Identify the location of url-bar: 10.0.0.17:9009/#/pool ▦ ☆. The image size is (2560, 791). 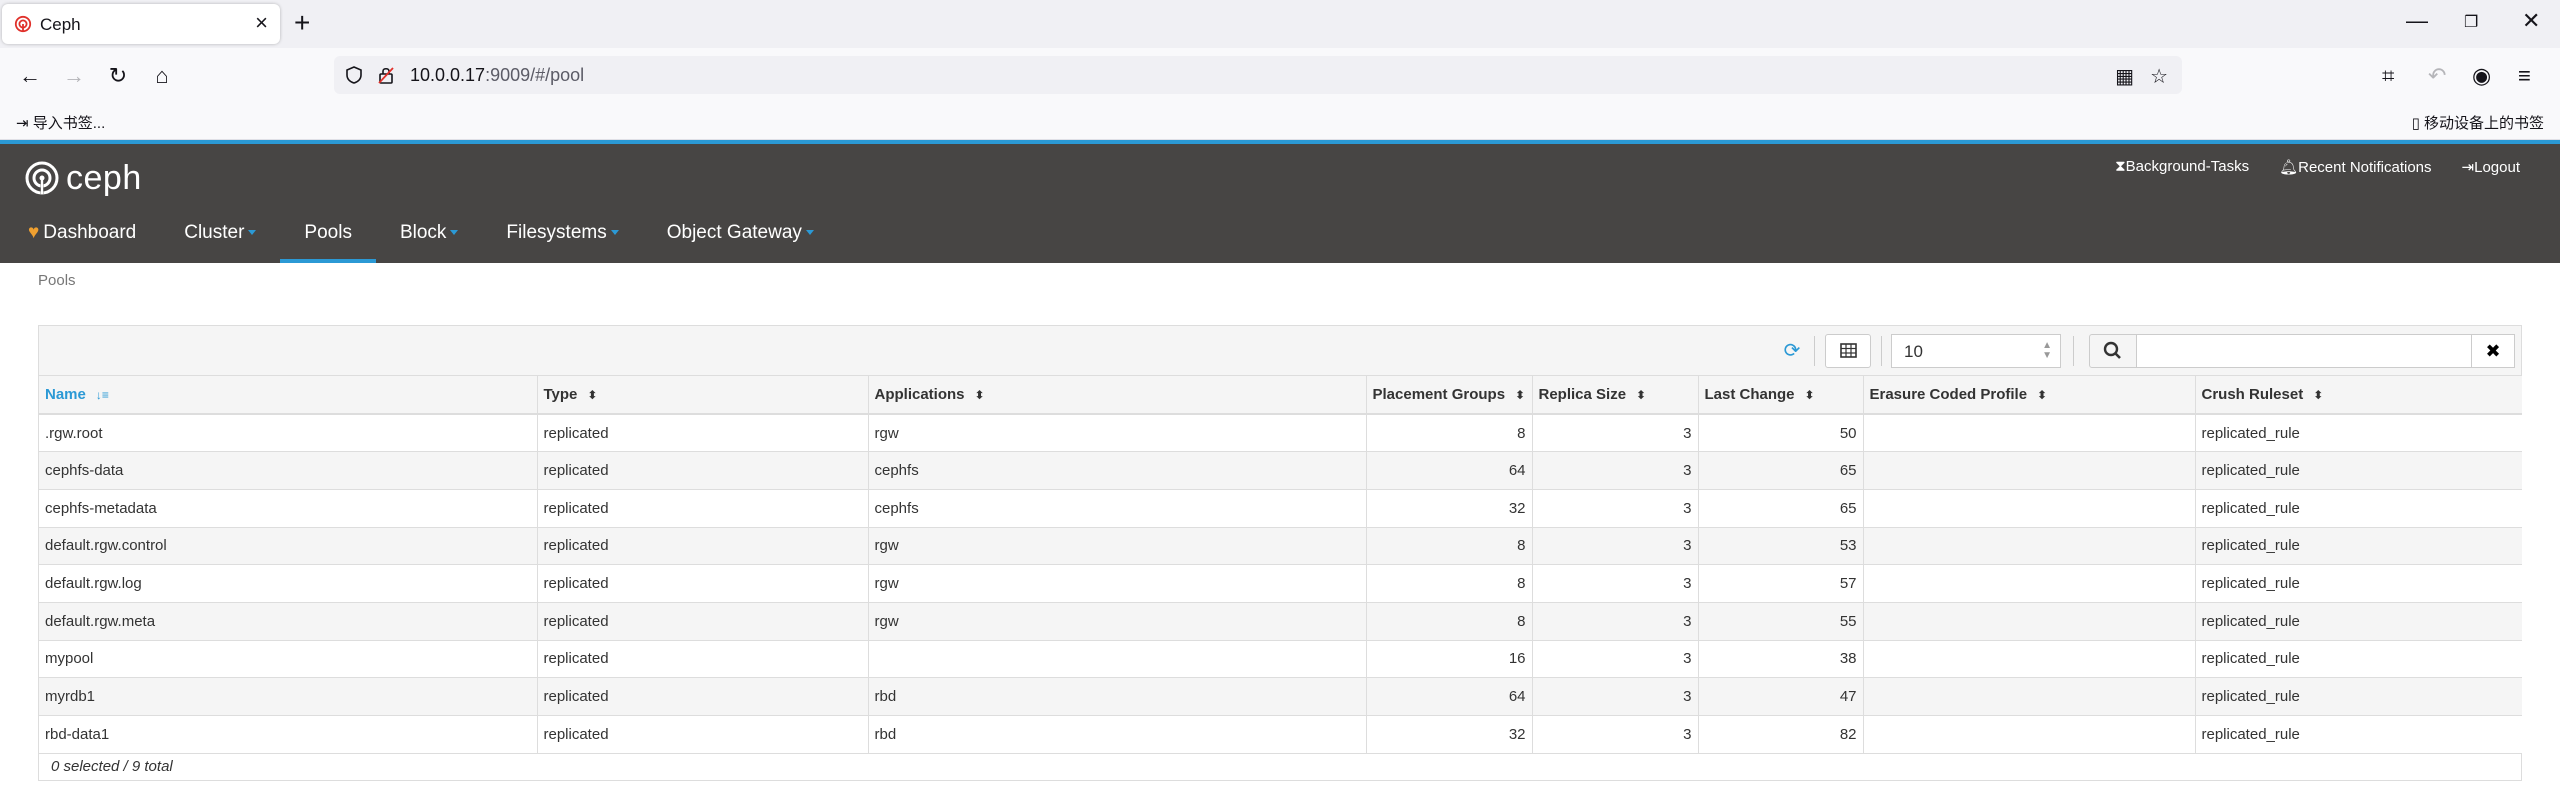
(1258, 75).